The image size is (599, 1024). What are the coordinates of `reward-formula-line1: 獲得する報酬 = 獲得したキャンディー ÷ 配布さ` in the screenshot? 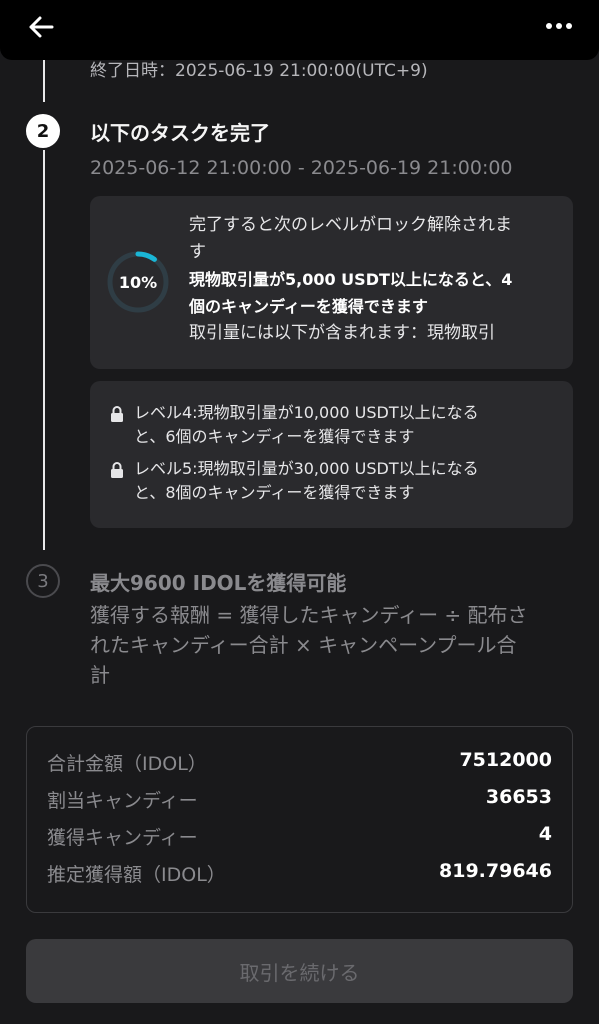 It's located at (309, 615).